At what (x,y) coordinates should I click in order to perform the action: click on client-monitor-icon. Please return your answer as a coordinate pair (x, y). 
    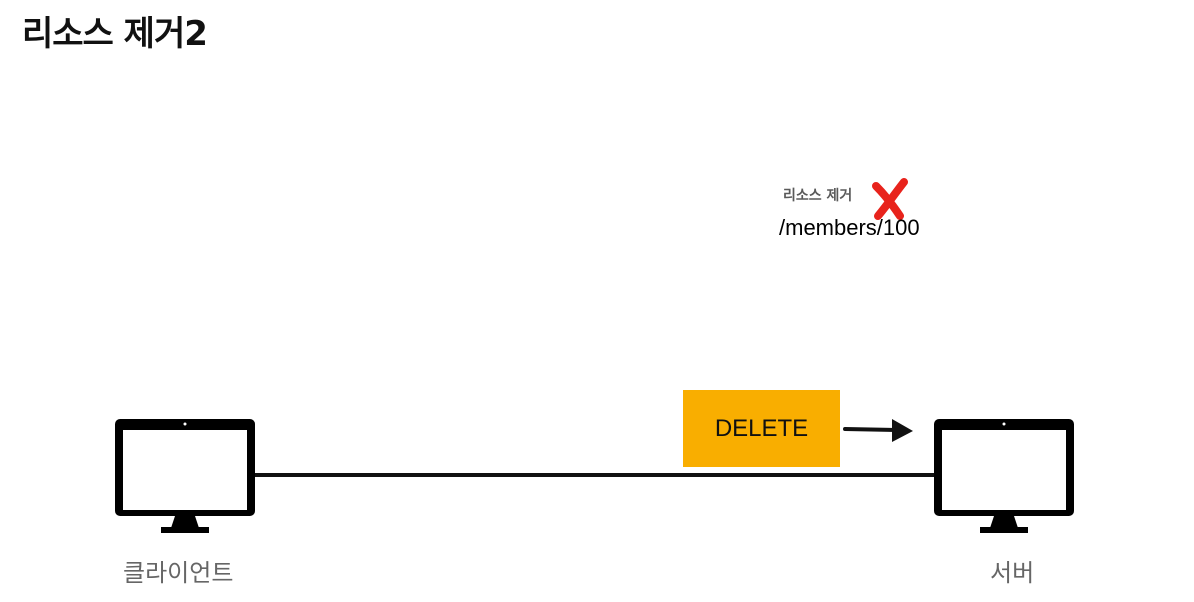
    Looking at the image, I should click on (185, 476).